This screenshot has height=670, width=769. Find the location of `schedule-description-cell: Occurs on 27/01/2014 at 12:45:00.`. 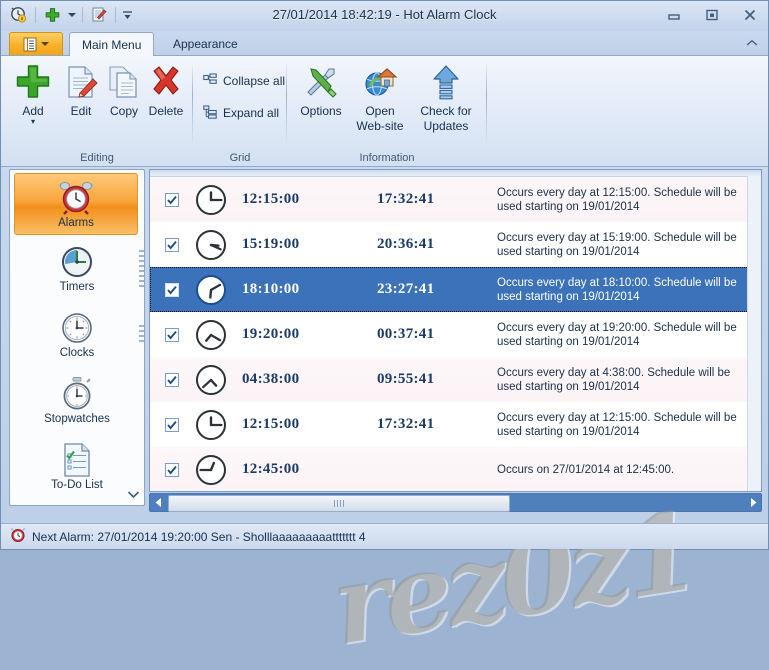

schedule-description-cell: Occurs on 27/01/2014 at 12:45:00. is located at coordinates (586, 469).